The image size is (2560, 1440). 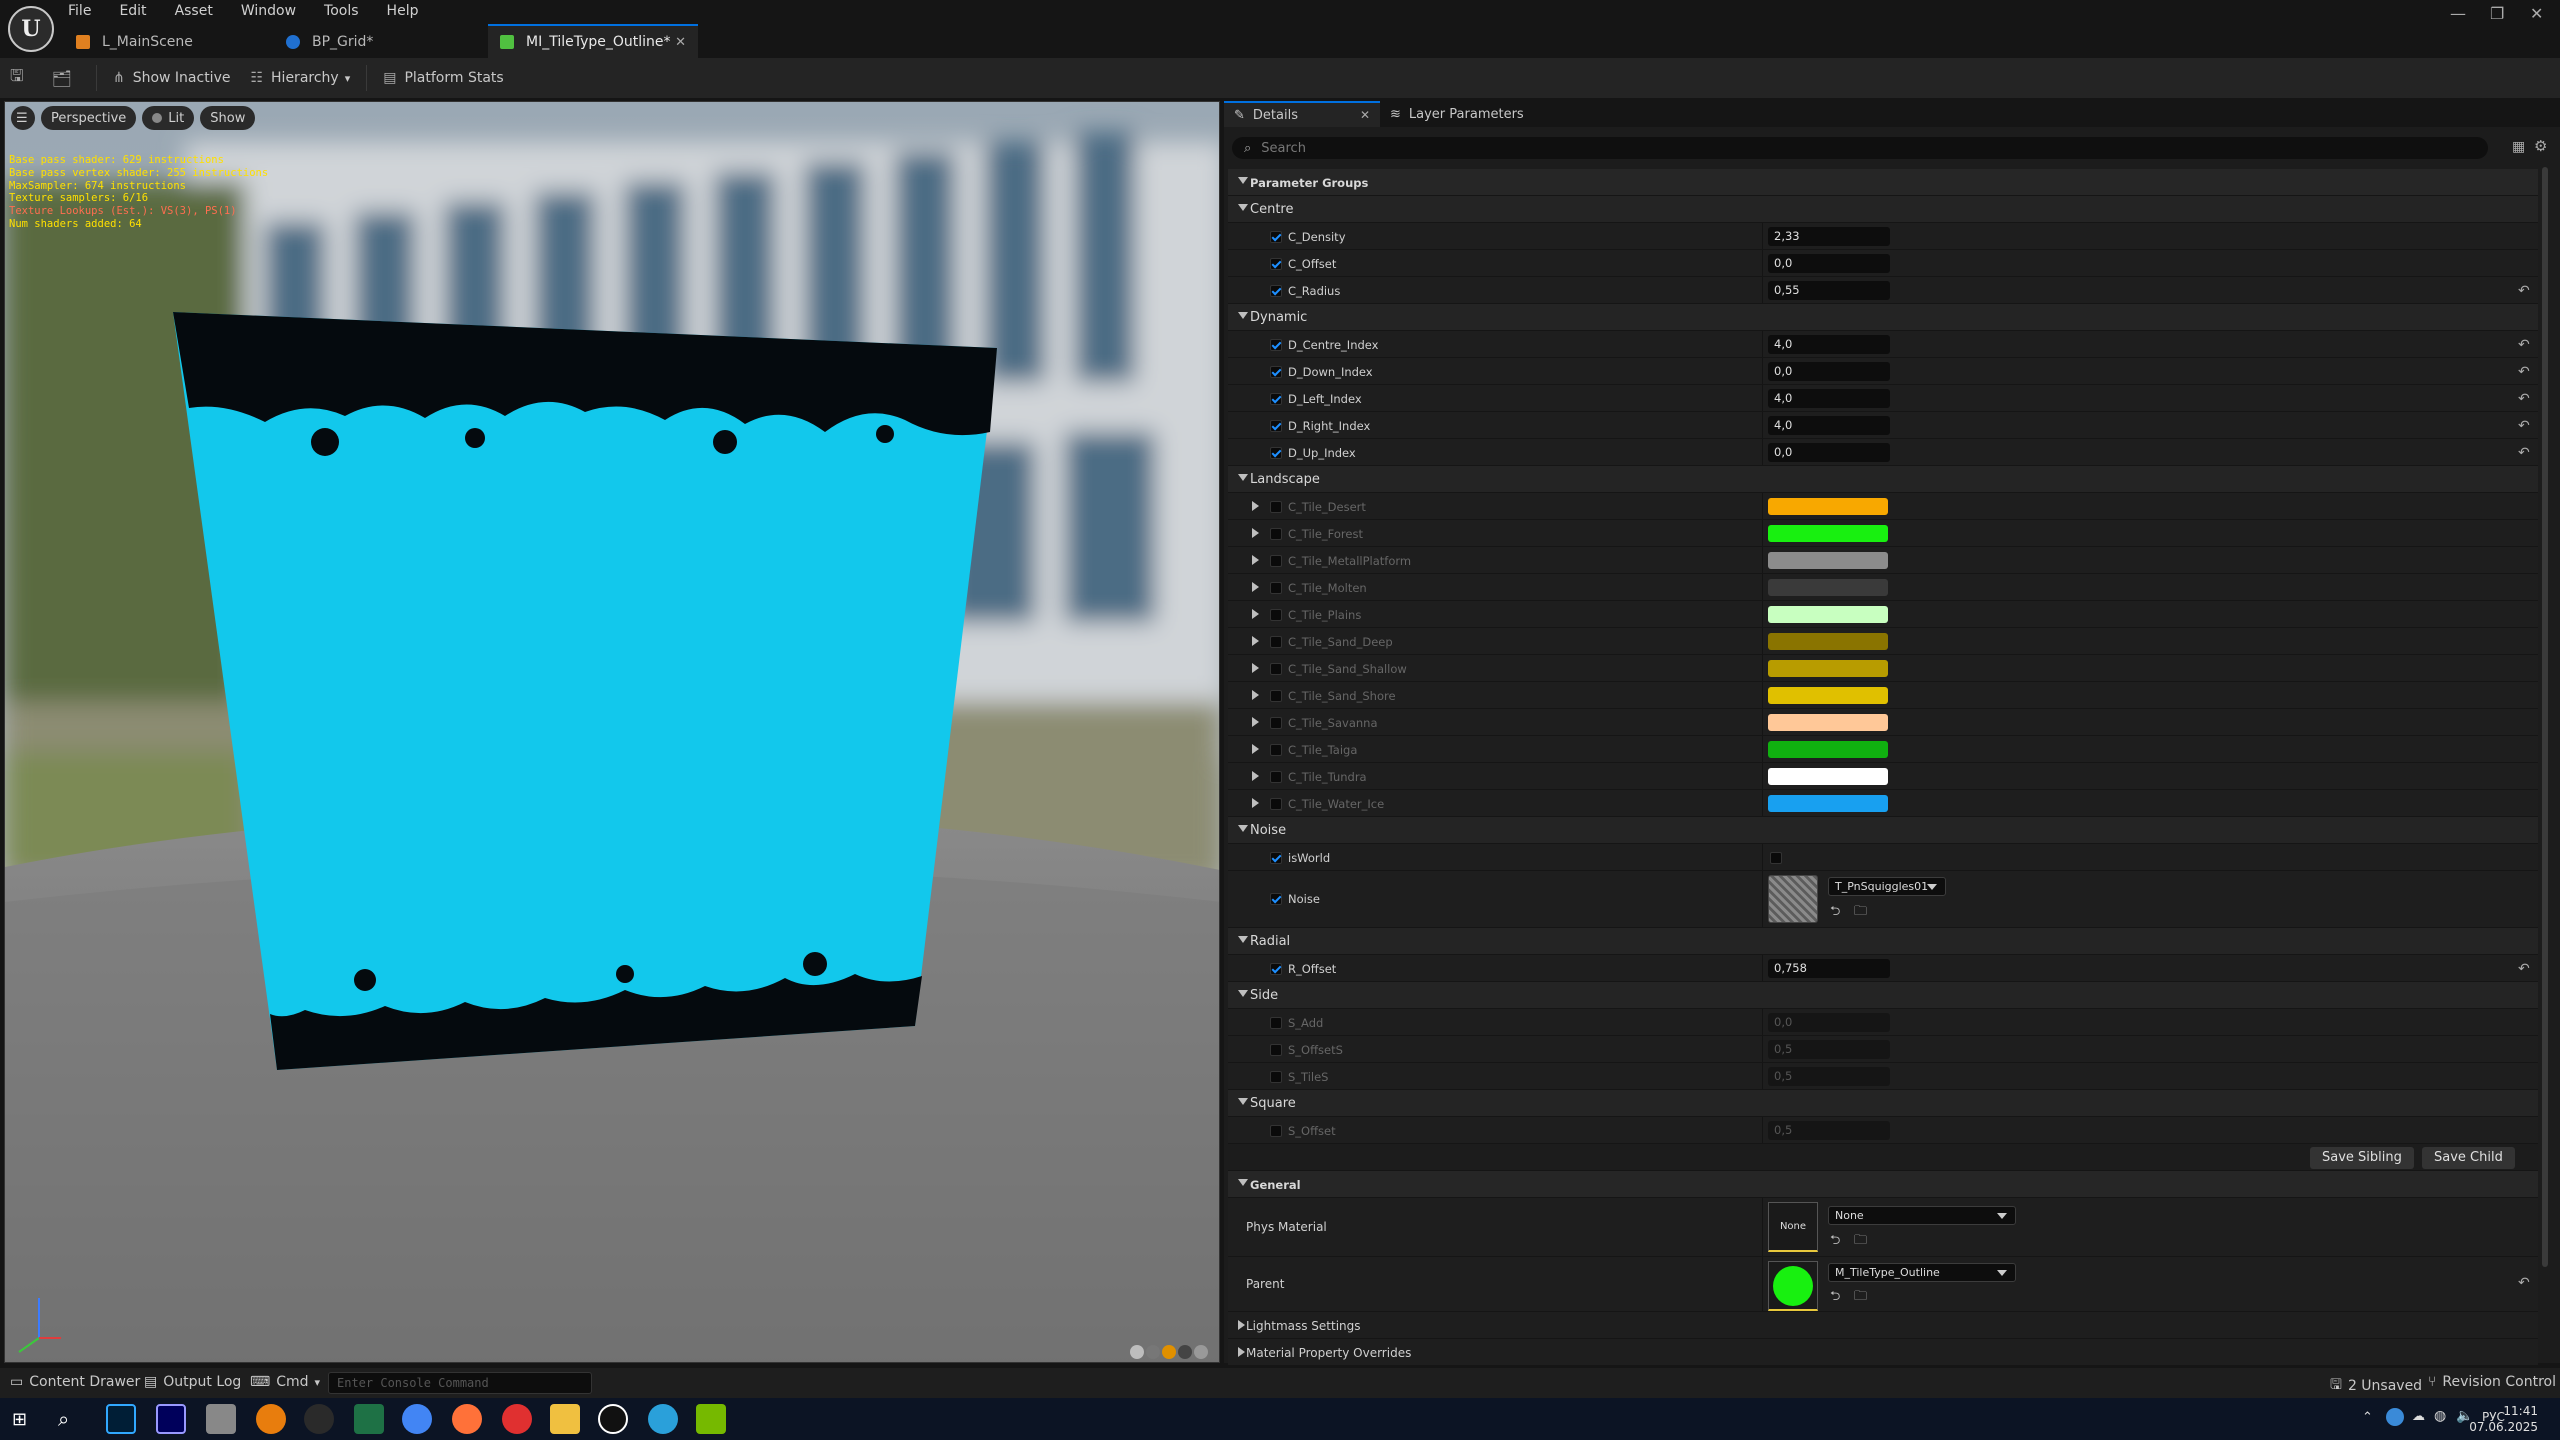 What do you see at coordinates (132, 11) in the screenshot?
I see `menu-edit: Edit` at bounding box center [132, 11].